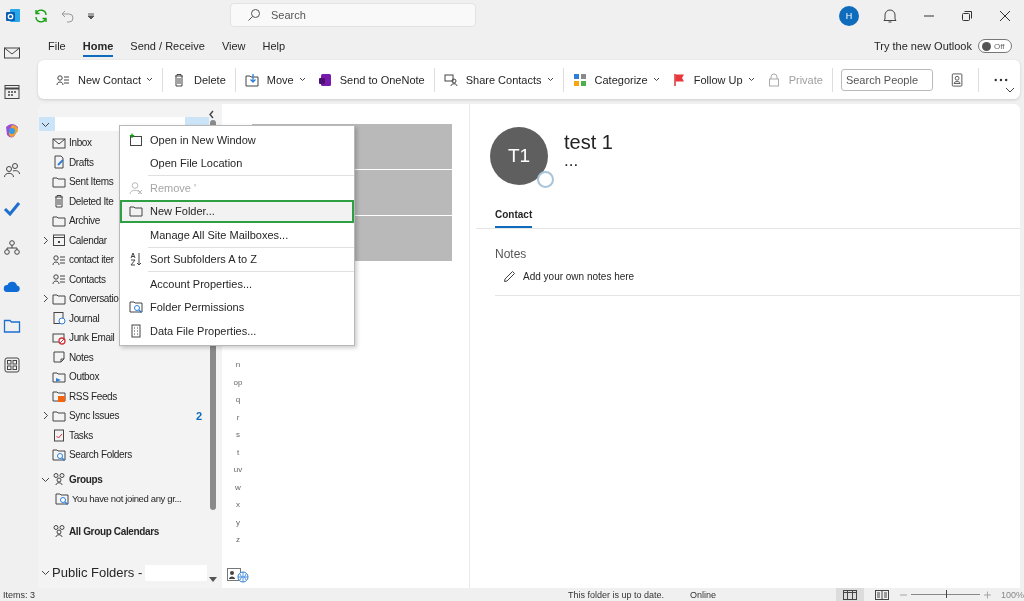 The image size is (1024, 601). Describe the element at coordinates (514, 217) in the screenshot. I see `contact-tab: Contact` at that location.